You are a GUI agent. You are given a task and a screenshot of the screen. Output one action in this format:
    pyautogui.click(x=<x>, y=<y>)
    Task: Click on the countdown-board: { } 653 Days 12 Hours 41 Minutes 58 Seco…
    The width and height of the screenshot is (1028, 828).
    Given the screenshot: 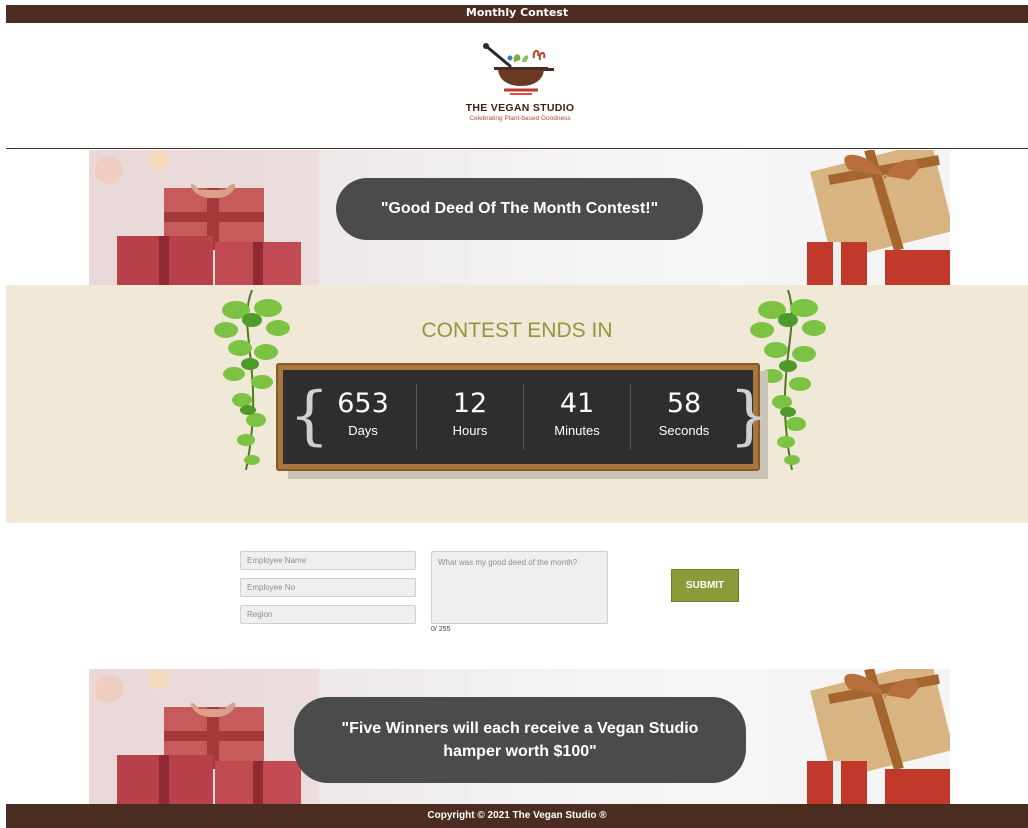 What is the action you would take?
    pyautogui.click(x=523, y=417)
    